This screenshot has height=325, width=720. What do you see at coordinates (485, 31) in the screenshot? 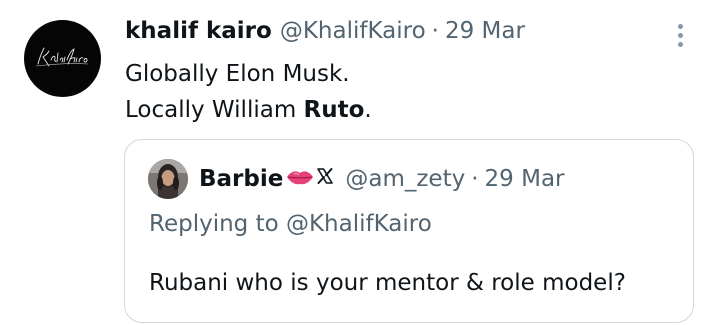
I see `tweet-date: 29 Mar` at bounding box center [485, 31].